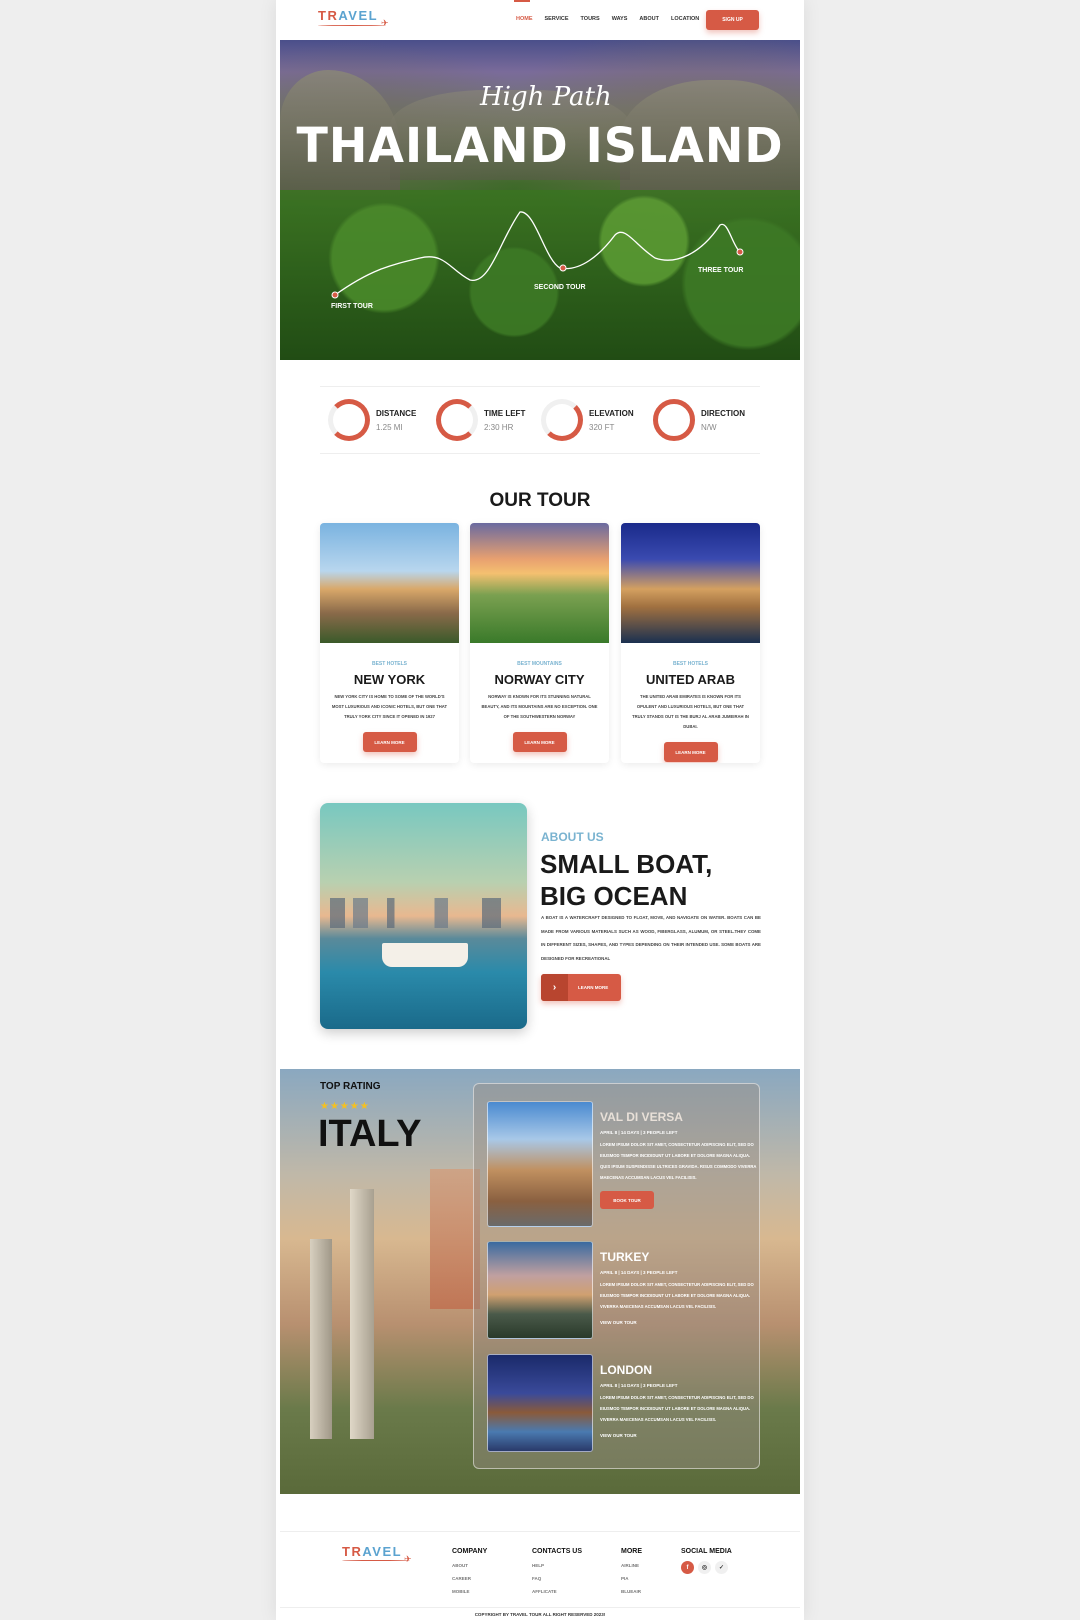  What do you see at coordinates (372, 420) in the screenshot?
I see `stat-distance: DISTANCE 1.25 MI` at bounding box center [372, 420].